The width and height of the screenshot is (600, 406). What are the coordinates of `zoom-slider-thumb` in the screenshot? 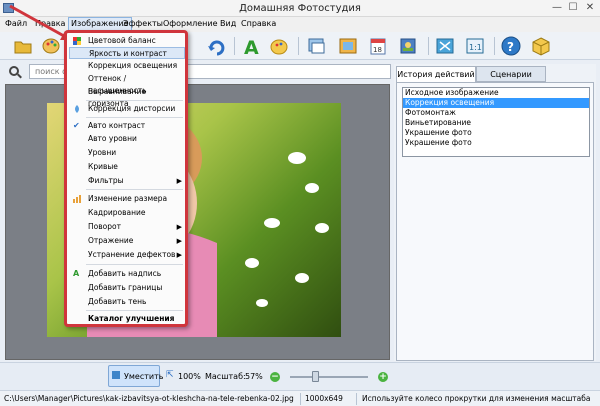 It's located at (315, 376).